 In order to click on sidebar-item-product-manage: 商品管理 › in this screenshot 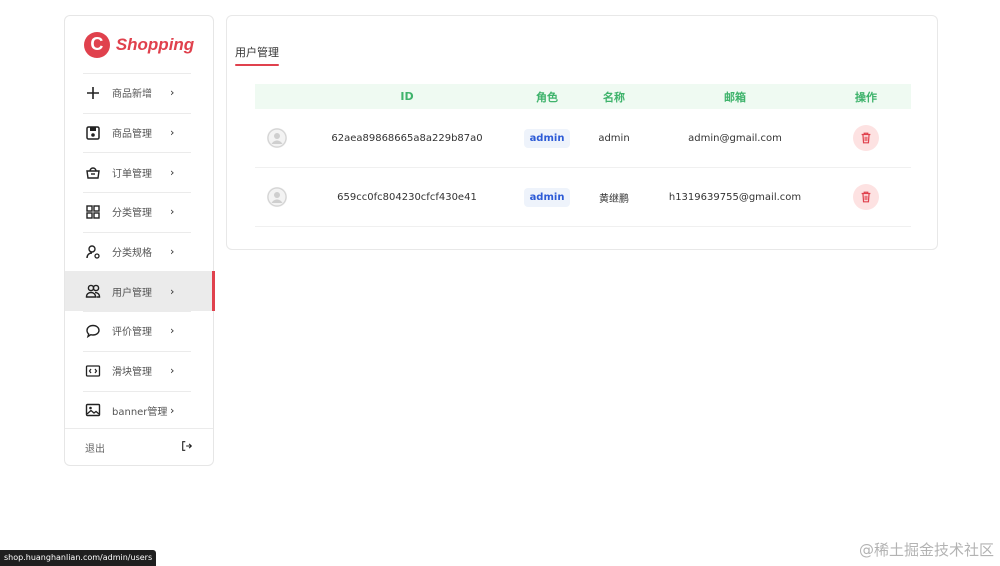, I will do `click(139, 132)`.